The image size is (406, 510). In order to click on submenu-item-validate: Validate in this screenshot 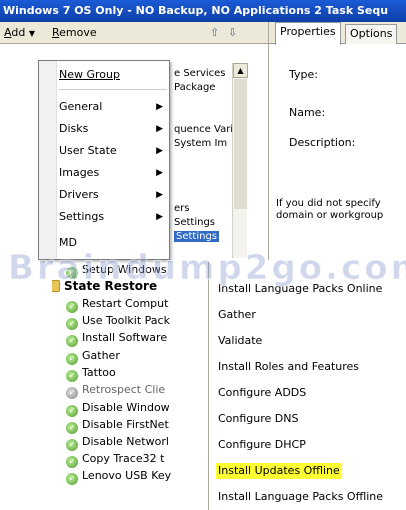, I will do `click(240, 341)`.